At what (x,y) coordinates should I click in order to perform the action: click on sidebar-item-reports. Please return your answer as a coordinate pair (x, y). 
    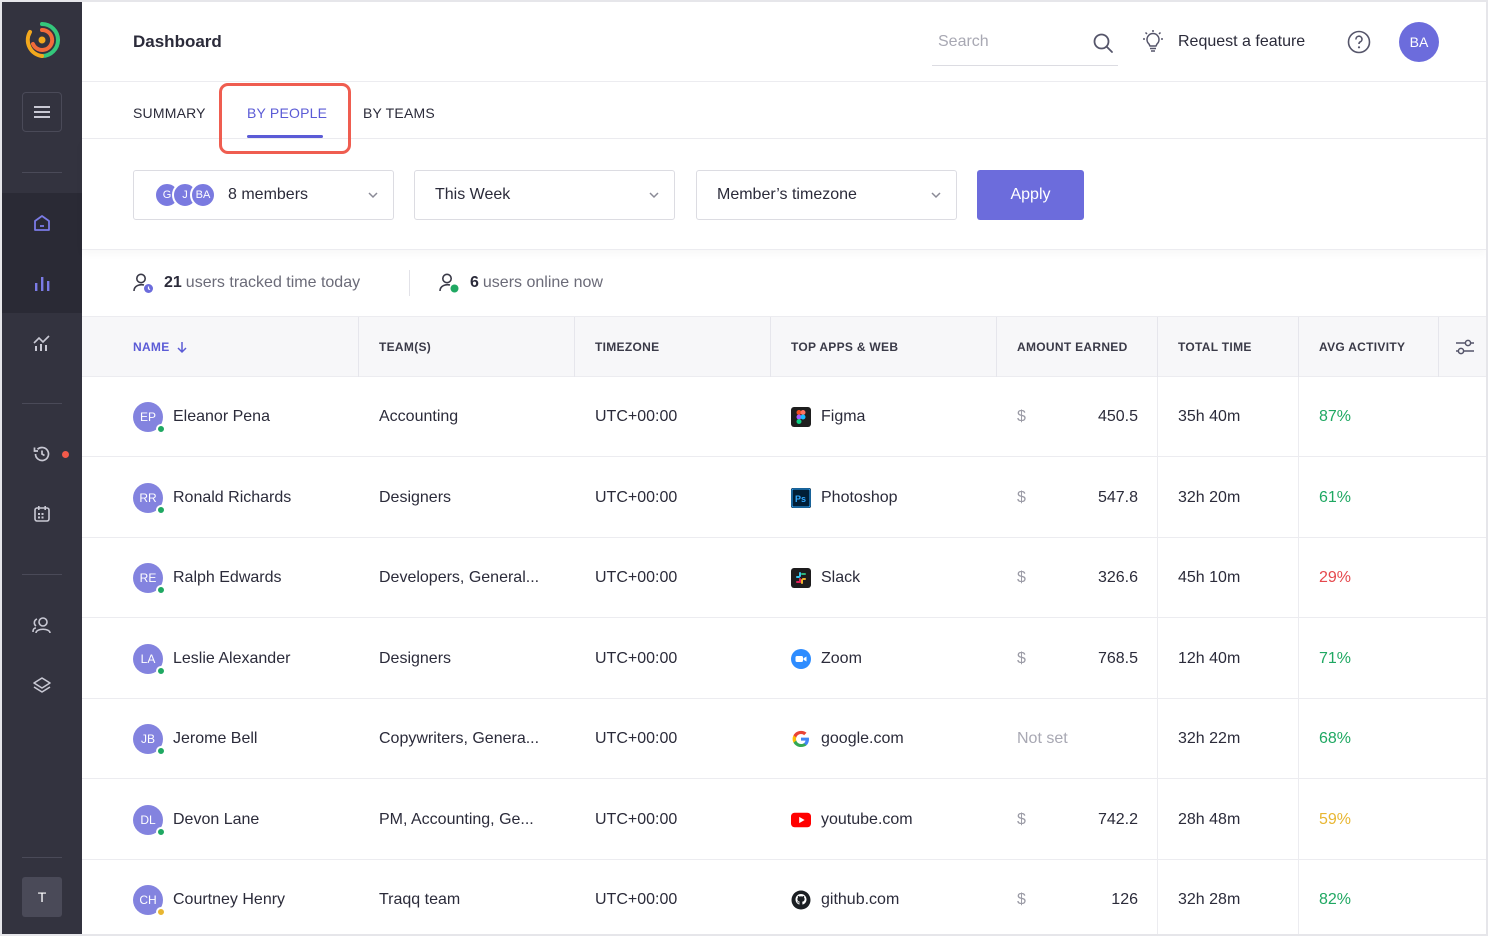
    Looking at the image, I should click on (42, 343).